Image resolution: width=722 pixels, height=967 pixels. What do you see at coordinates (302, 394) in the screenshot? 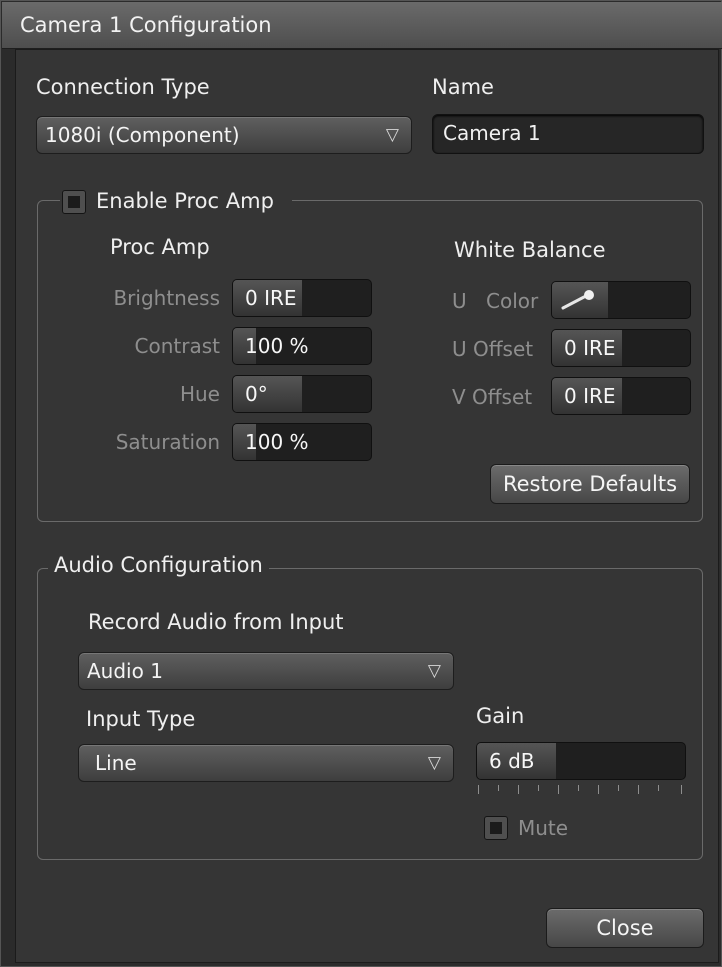
I see `hue-slider: 0°` at bounding box center [302, 394].